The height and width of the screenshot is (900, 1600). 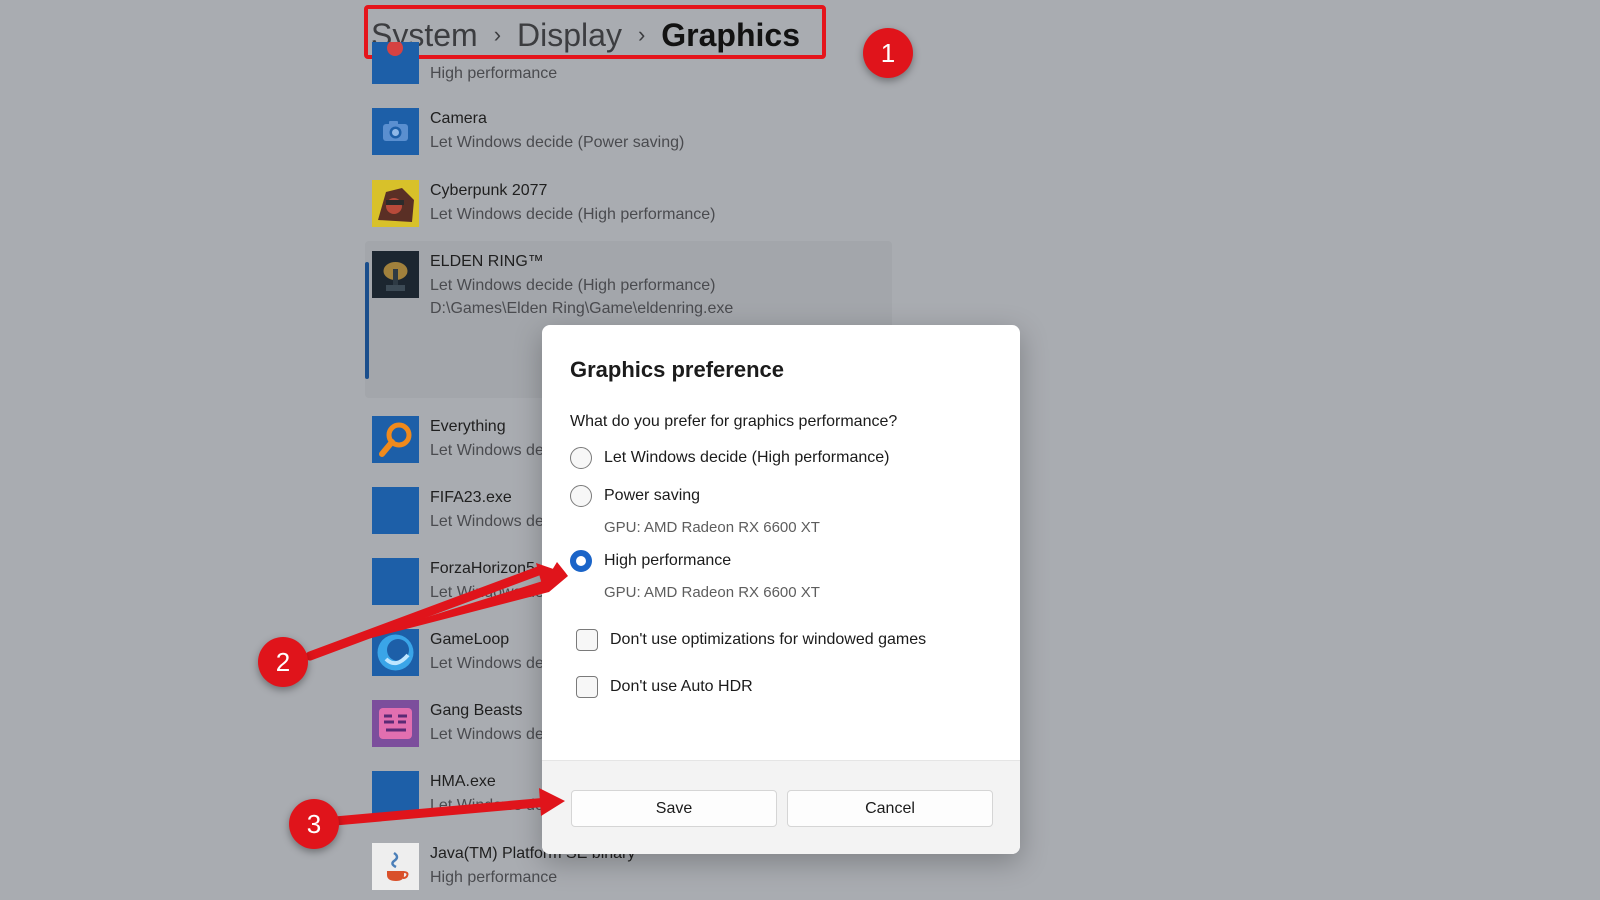 What do you see at coordinates (681, 686) in the screenshot?
I see `checkbox-label: Don't use Auto HDR` at bounding box center [681, 686].